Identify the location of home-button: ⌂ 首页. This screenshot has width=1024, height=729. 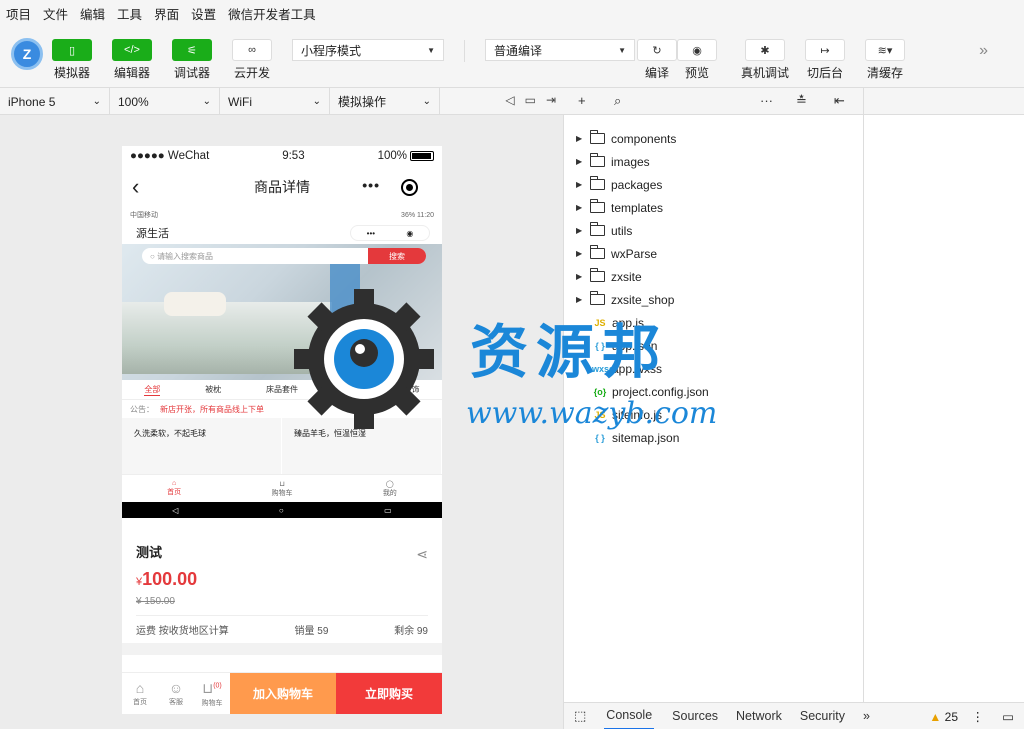
(140, 693).